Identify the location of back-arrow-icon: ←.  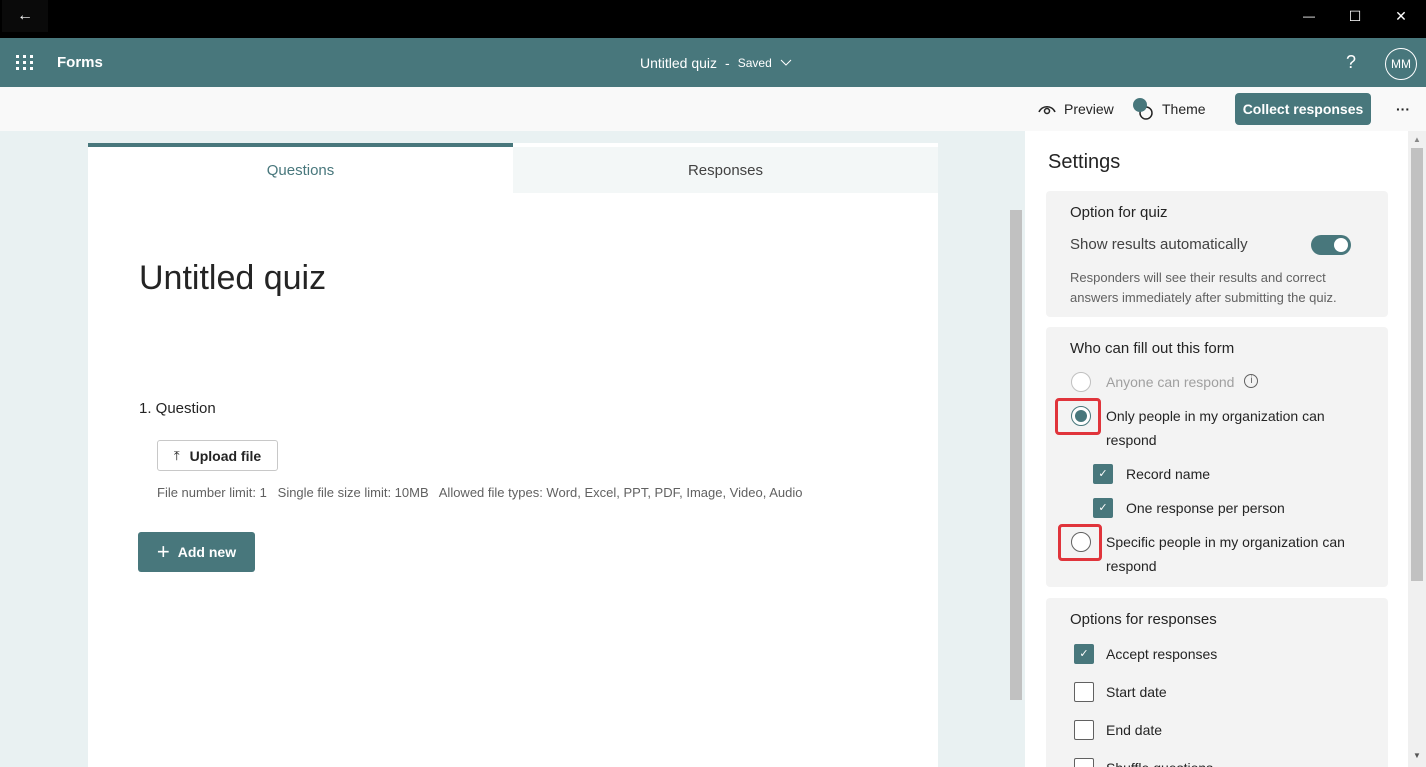
(25, 15).